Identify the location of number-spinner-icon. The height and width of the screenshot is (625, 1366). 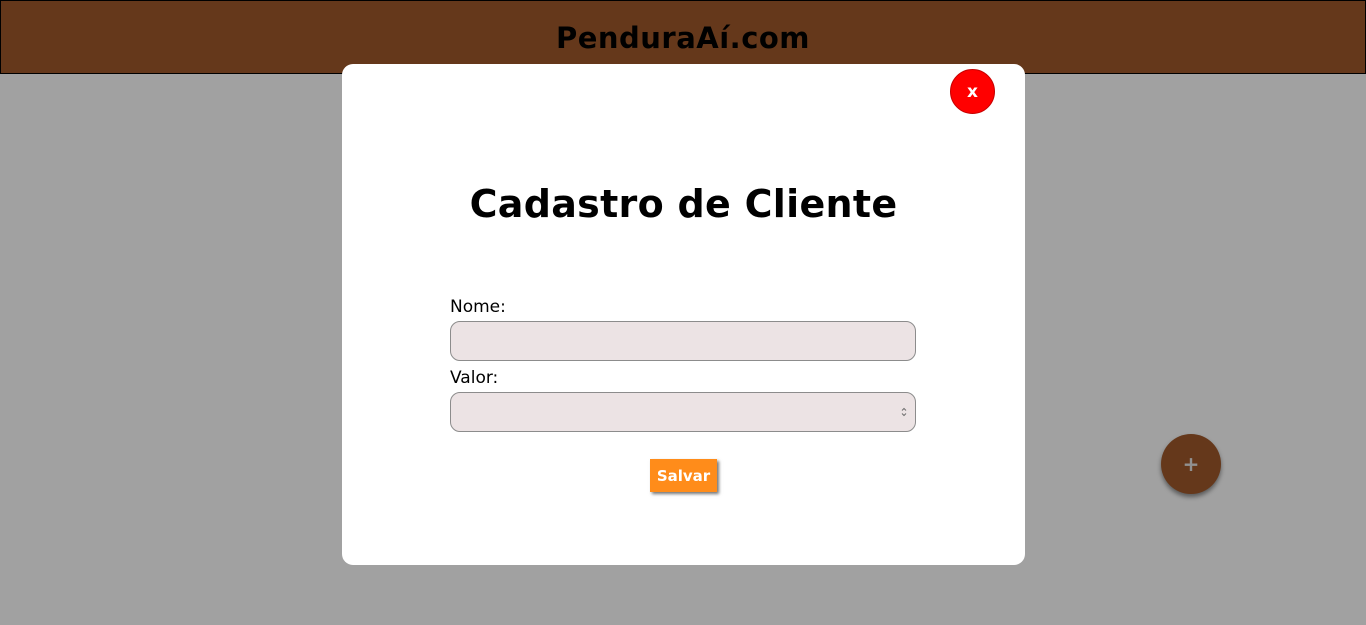
(904, 412).